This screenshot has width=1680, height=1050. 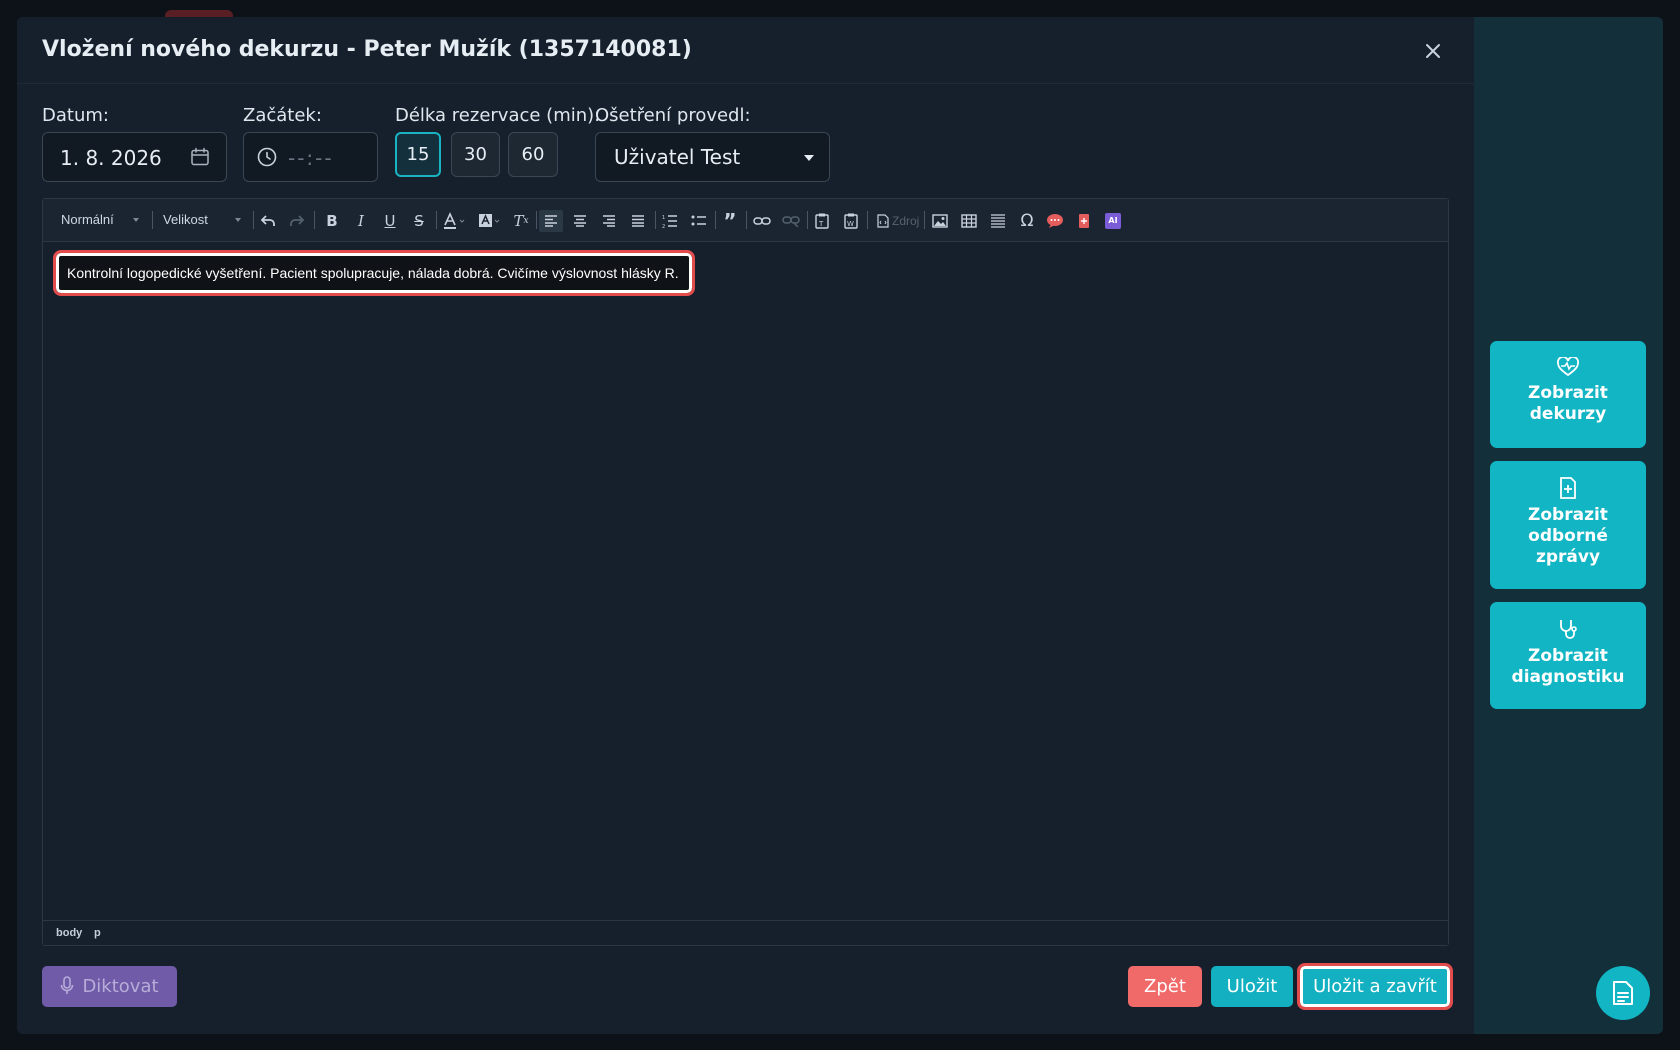 I want to click on svg-text: T, so click(x=821, y=224).